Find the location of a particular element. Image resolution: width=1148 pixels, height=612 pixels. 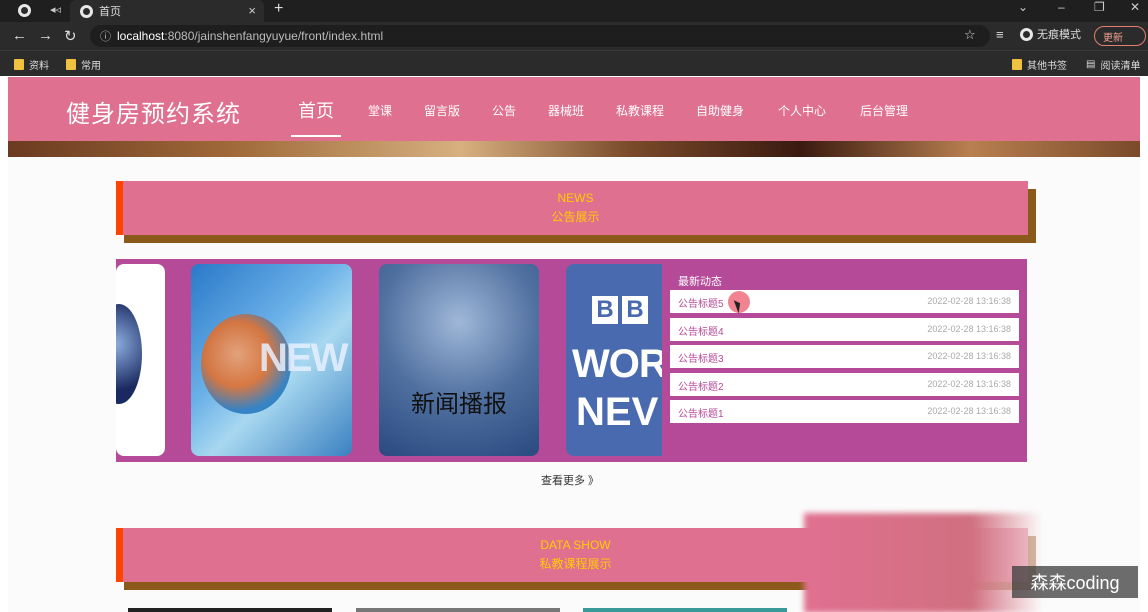

bbc-logo: BB is located at coordinates (620, 310).